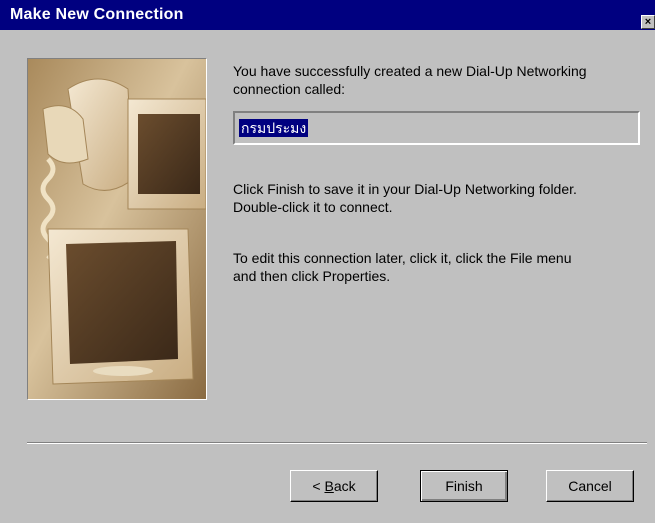 This screenshot has width=655, height=523. I want to click on finish-label: Finish, so click(464, 486).